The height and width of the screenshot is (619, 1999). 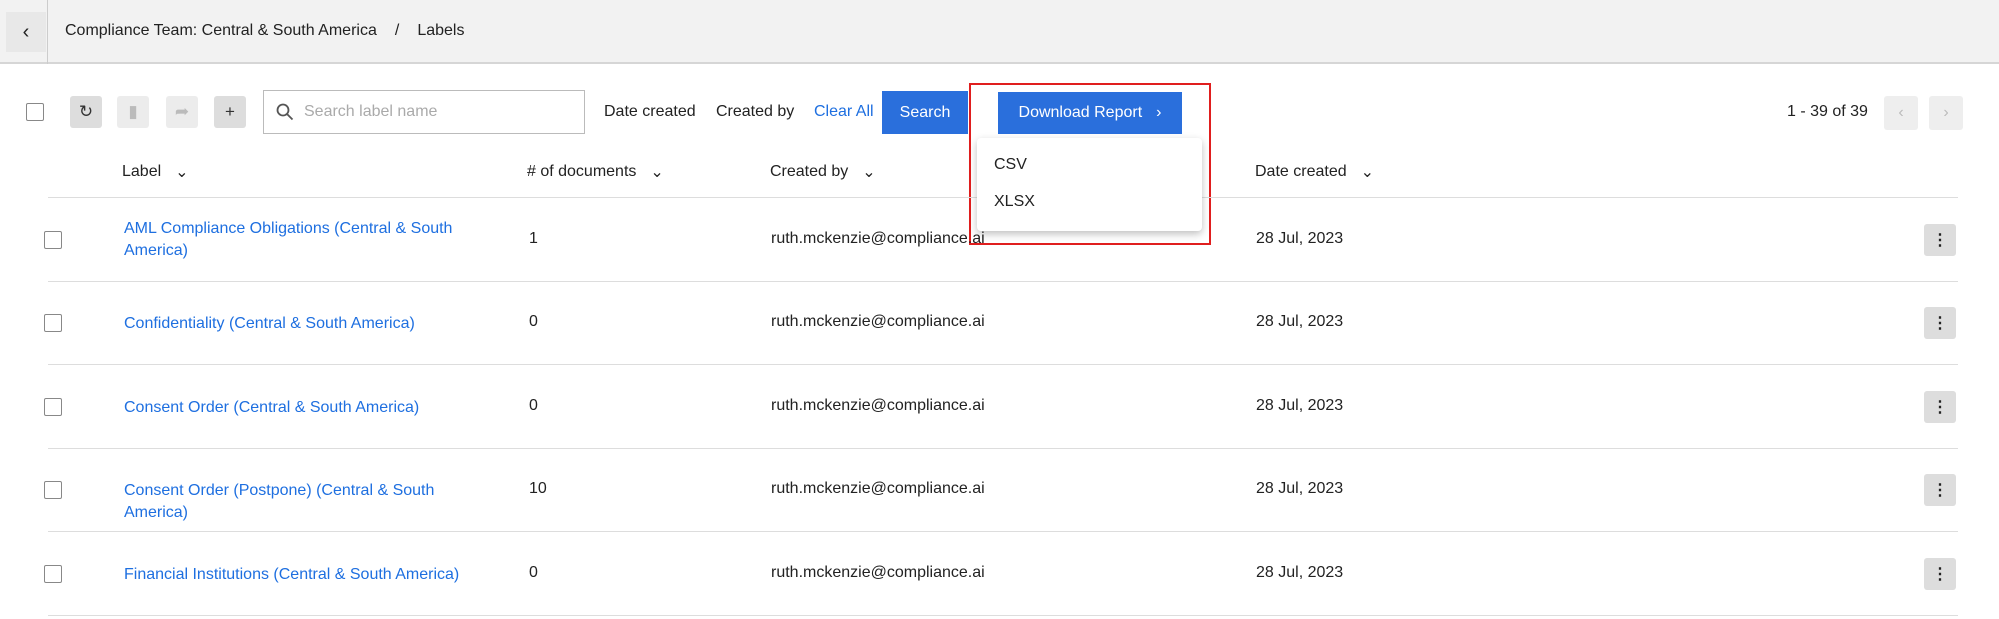 What do you see at coordinates (538, 488) in the screenshot?
I see `document-count: 10` at bounding box center [538, 488].